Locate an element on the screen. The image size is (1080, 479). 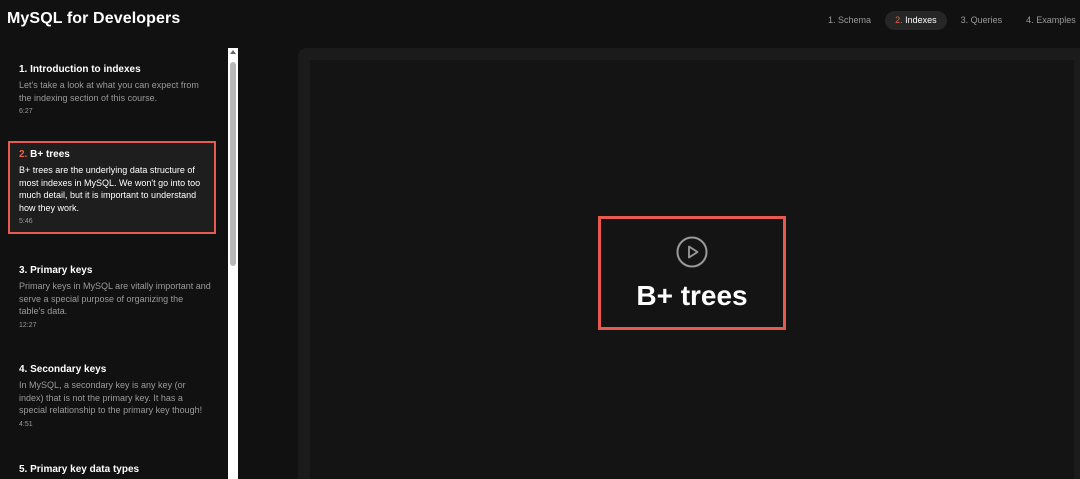
lesson-title: 5. Primary key data types is located at coordinates (117, 469).